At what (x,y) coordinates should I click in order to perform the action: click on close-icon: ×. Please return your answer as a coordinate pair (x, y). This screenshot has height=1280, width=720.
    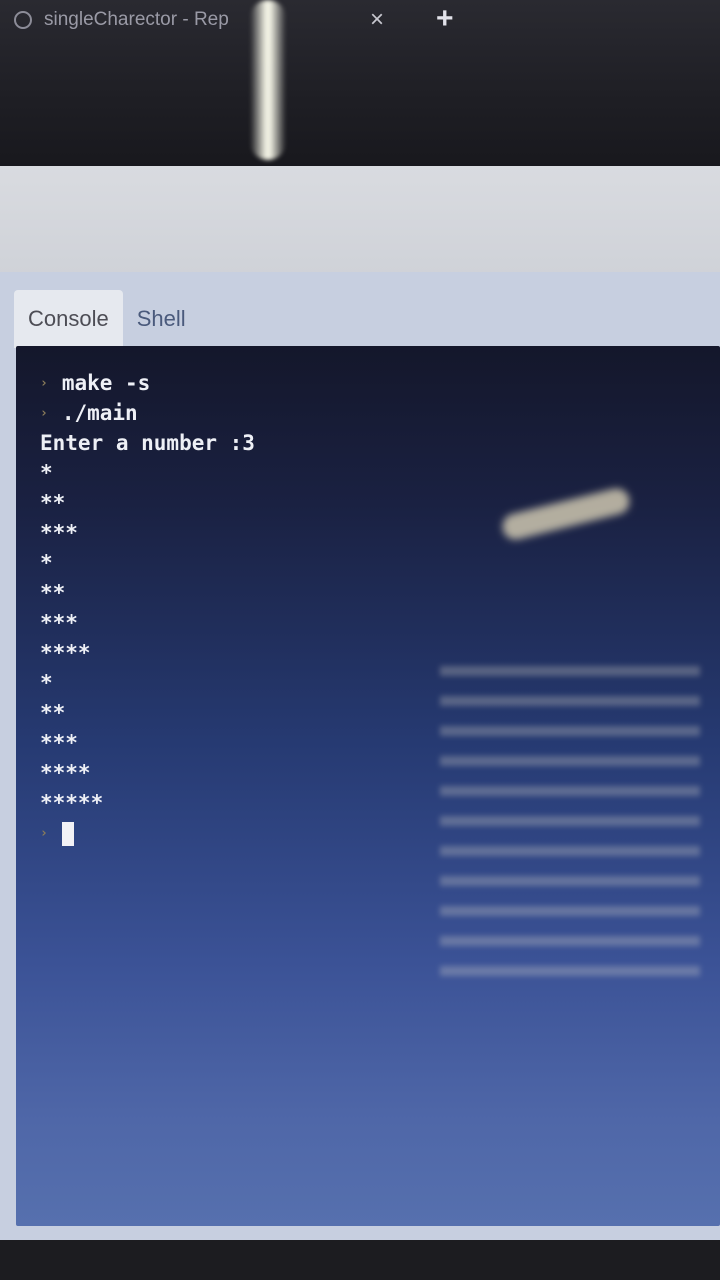
    Looking at the image, I should click on (377, 20).